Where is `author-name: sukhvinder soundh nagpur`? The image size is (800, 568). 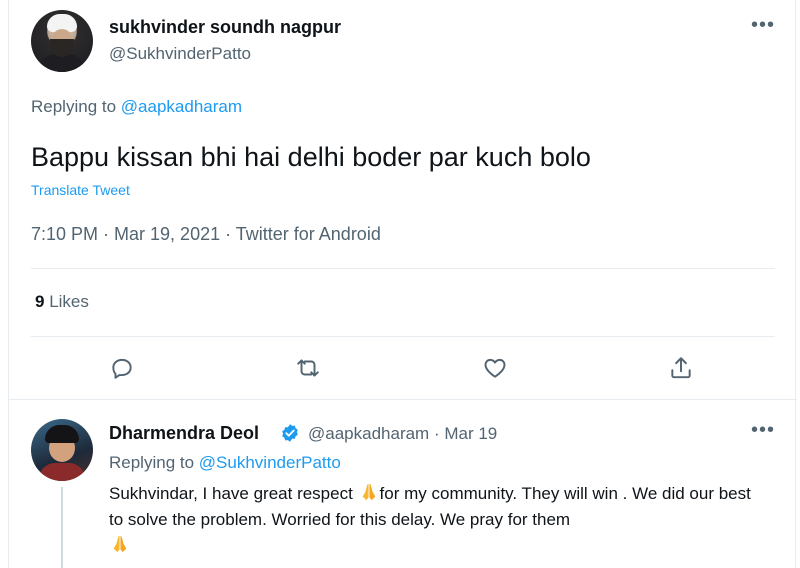
author-name: sukhvinder soundh nagpur is located at coordinates (225, 27).